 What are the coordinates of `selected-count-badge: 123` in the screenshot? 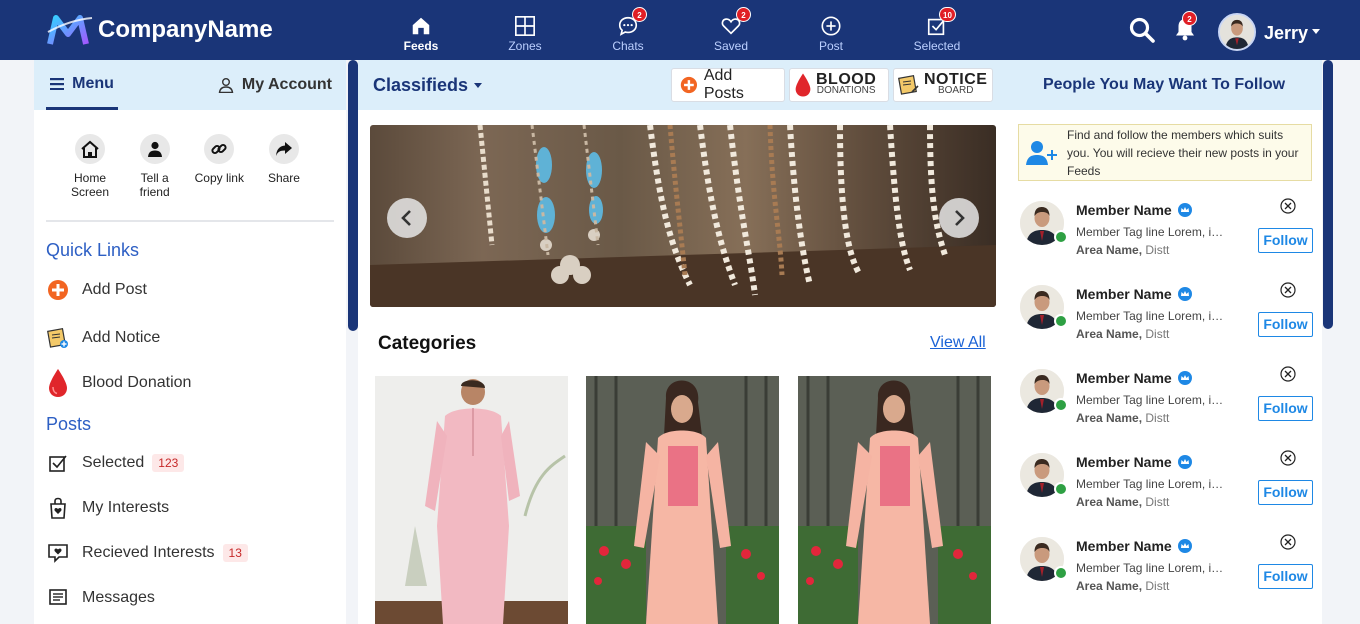 It's located at (168, 462).